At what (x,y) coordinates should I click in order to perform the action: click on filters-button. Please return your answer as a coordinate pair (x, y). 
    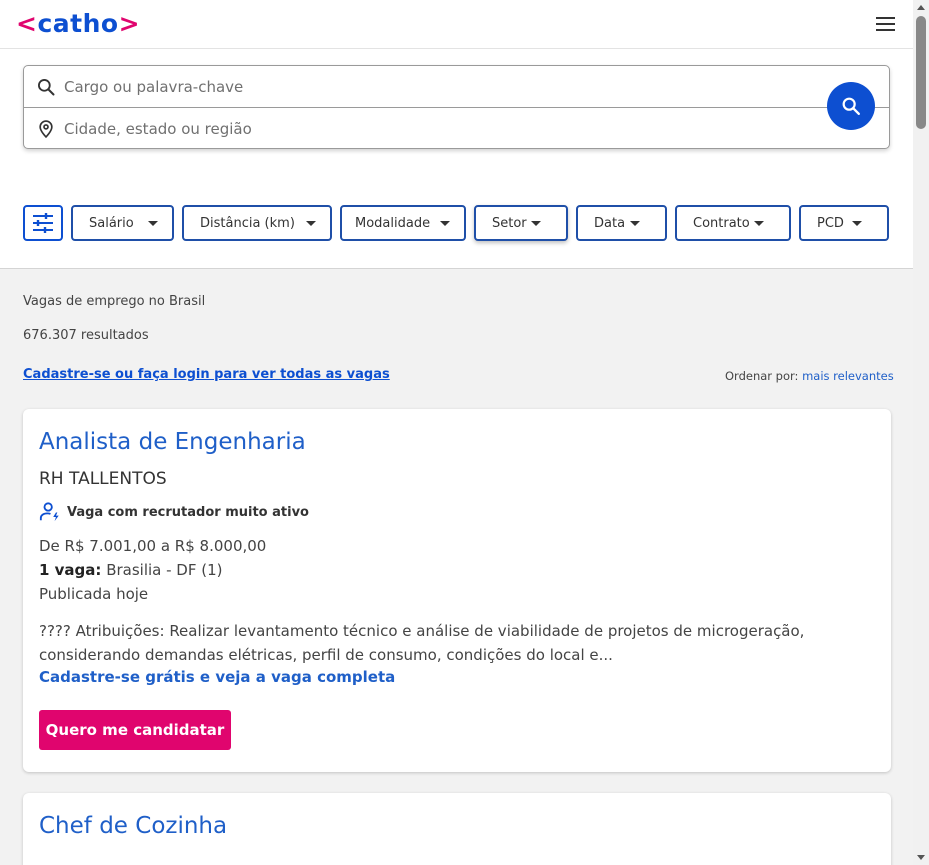
    Looking at the image, I should click on (43, 223).